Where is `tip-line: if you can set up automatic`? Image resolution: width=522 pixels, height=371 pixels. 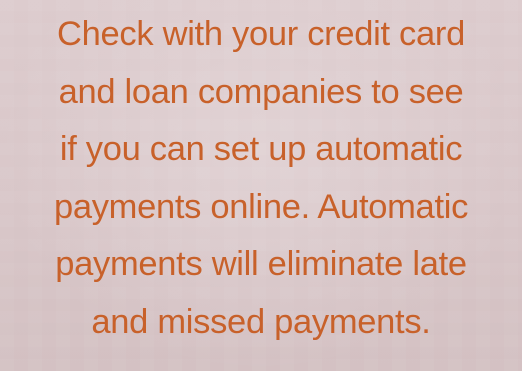 tip-line: if you can set up automatic is located at coordinates (261, 149).